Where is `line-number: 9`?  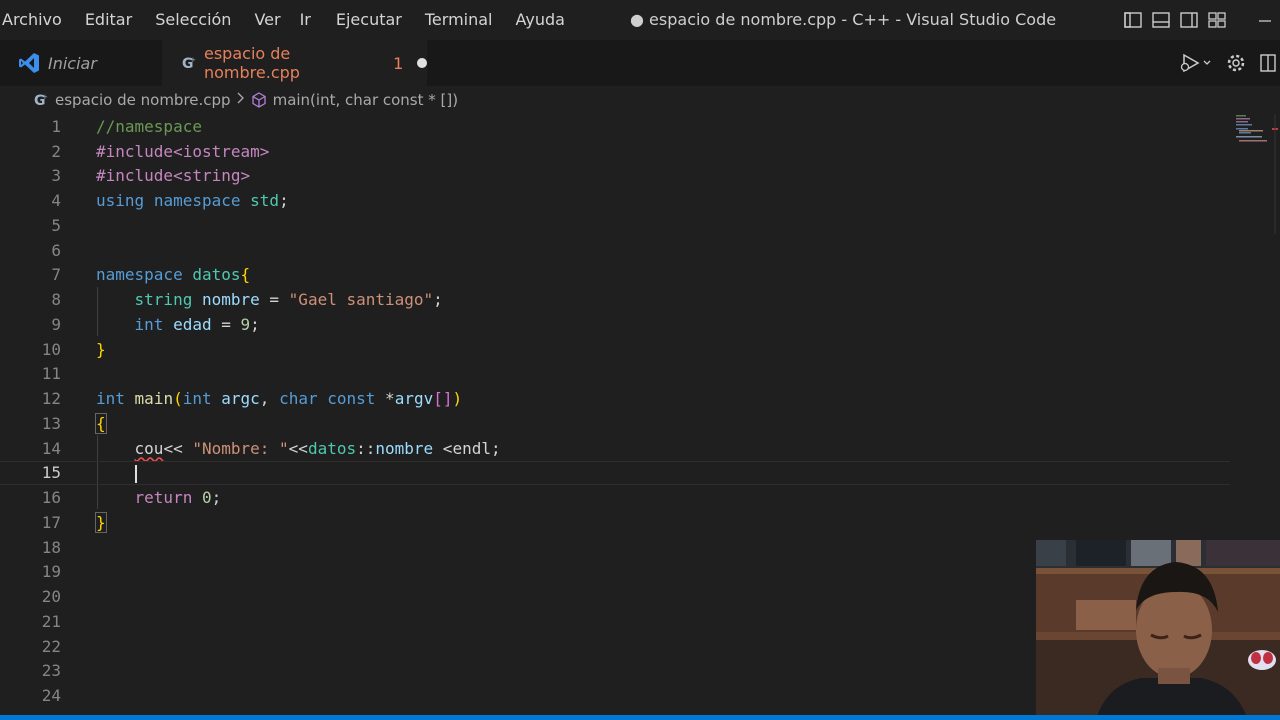
line-number: 9 is located at coordinates (56, 324).